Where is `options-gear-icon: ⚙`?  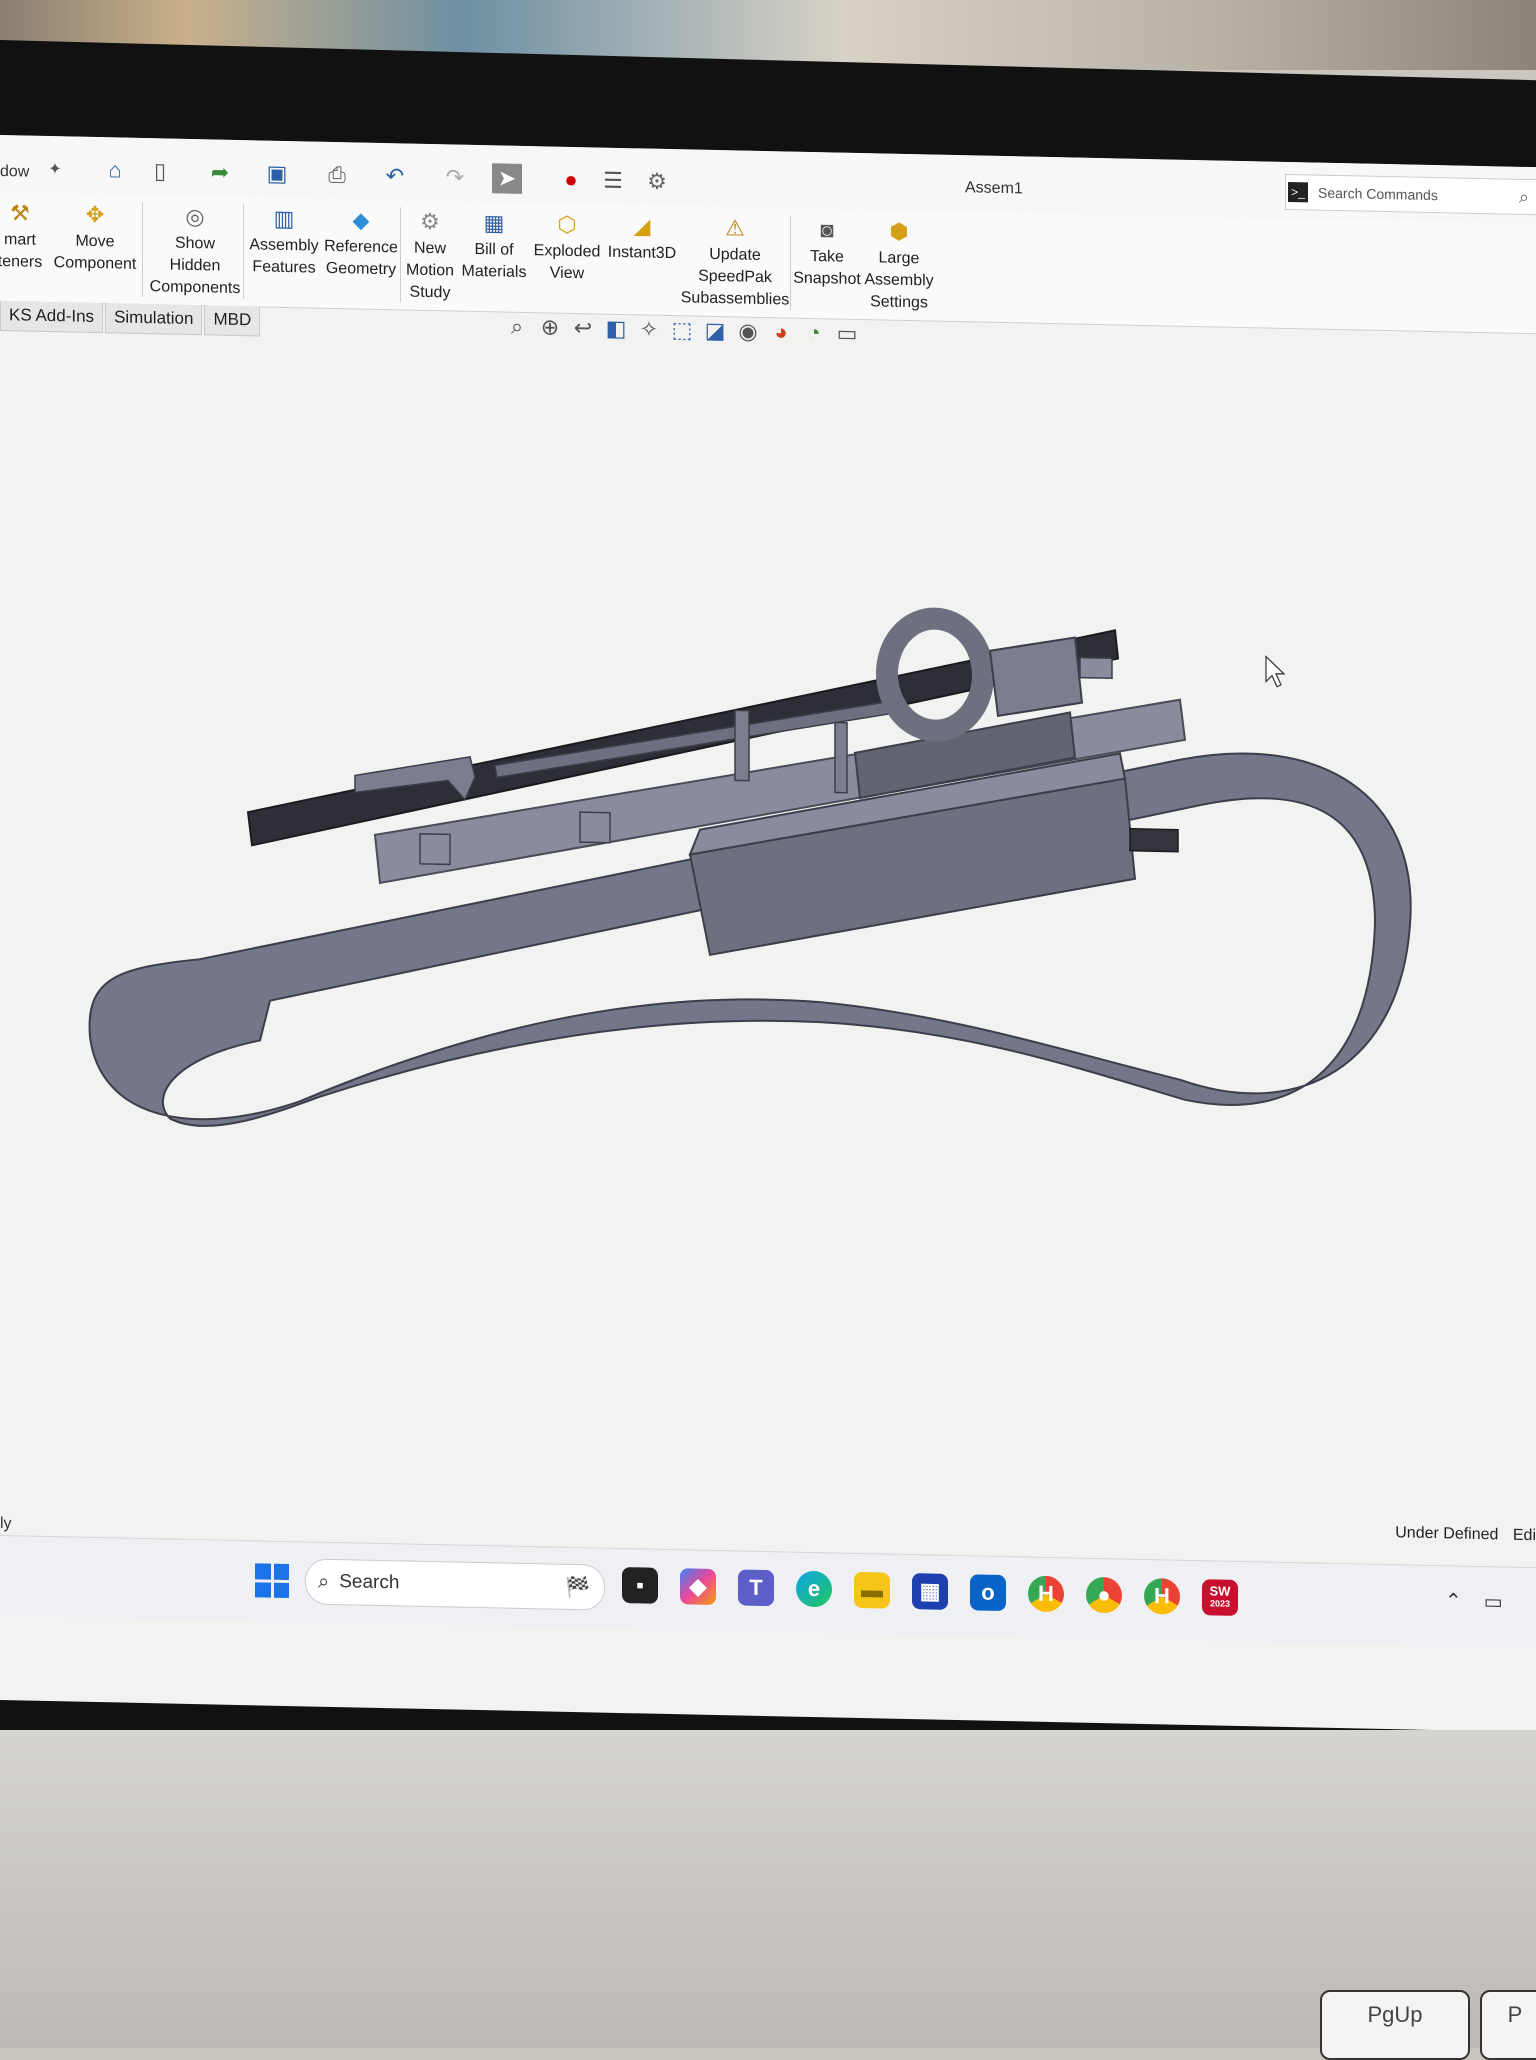 options-gear-icon: ⚙ is located at coordinates (657, 181).